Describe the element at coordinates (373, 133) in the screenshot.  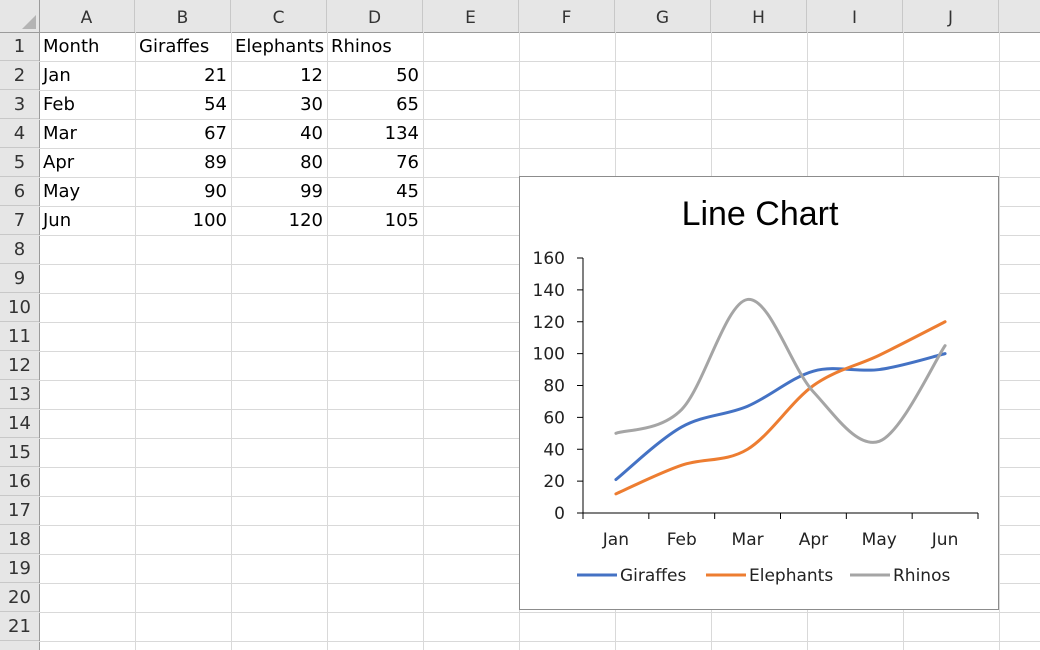
I see `cell-d4: 134` at that location.